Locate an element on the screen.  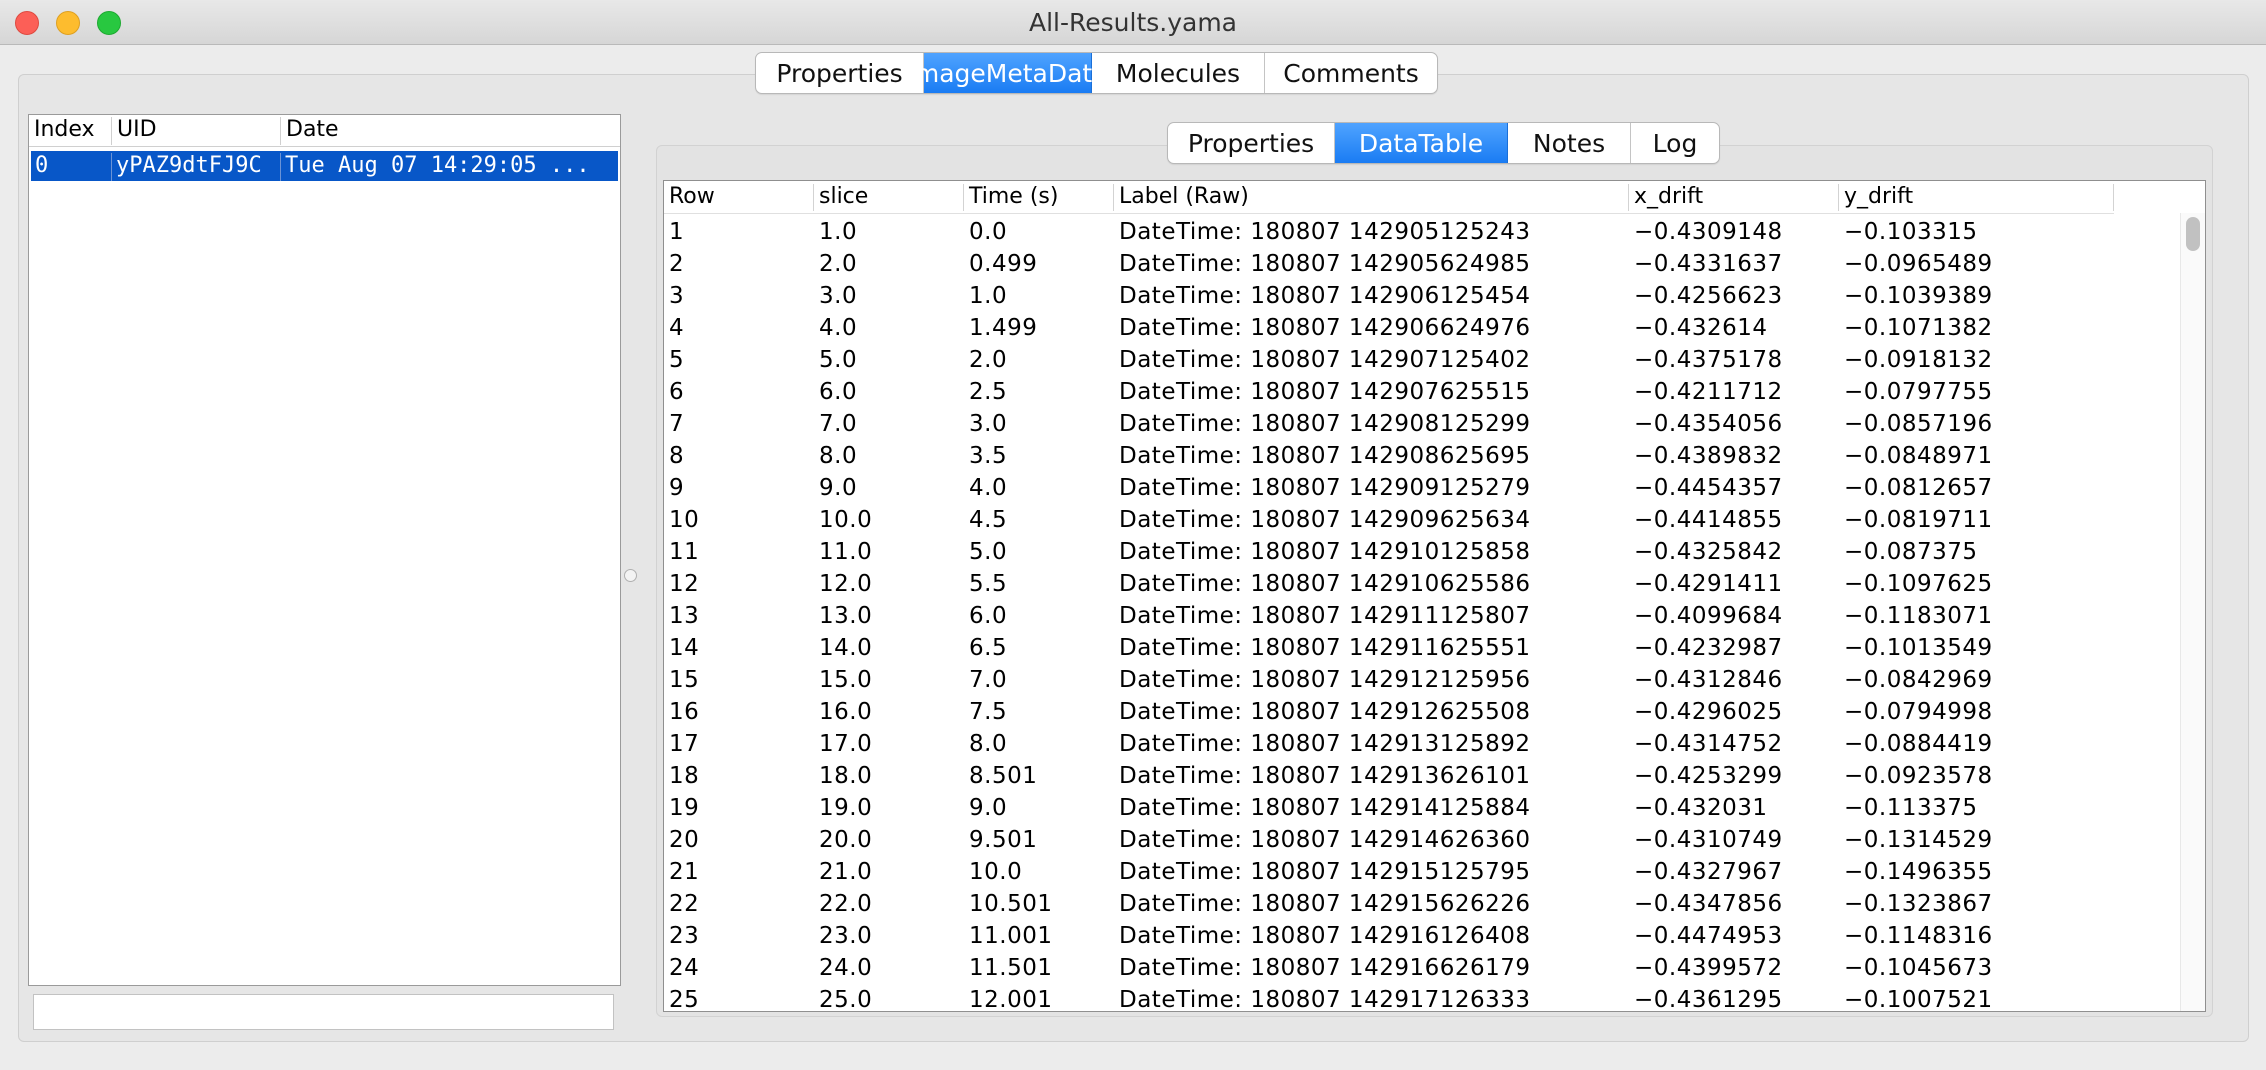
slice-cell: 21.0 is located at coordinates (846, 872).